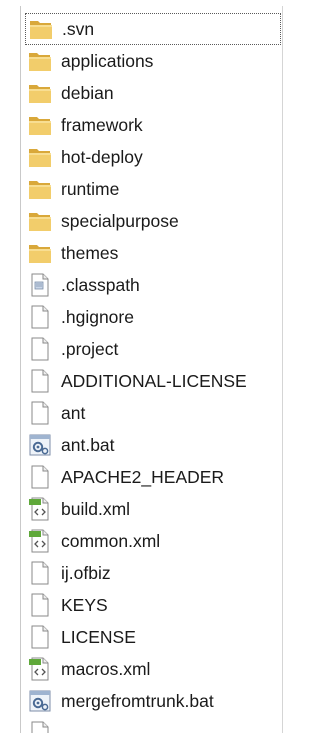 This screenshot has height=733, width=320. I want to click on pane-right-border, so click(282, 369).